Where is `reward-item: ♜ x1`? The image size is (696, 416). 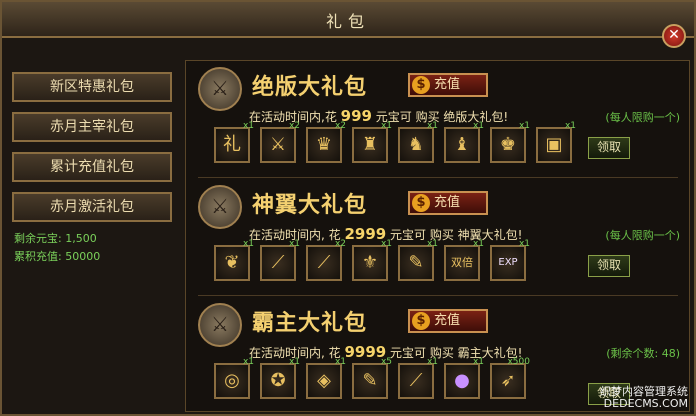 reward-item: ♜ x1 is located at coordinates (372, 142).